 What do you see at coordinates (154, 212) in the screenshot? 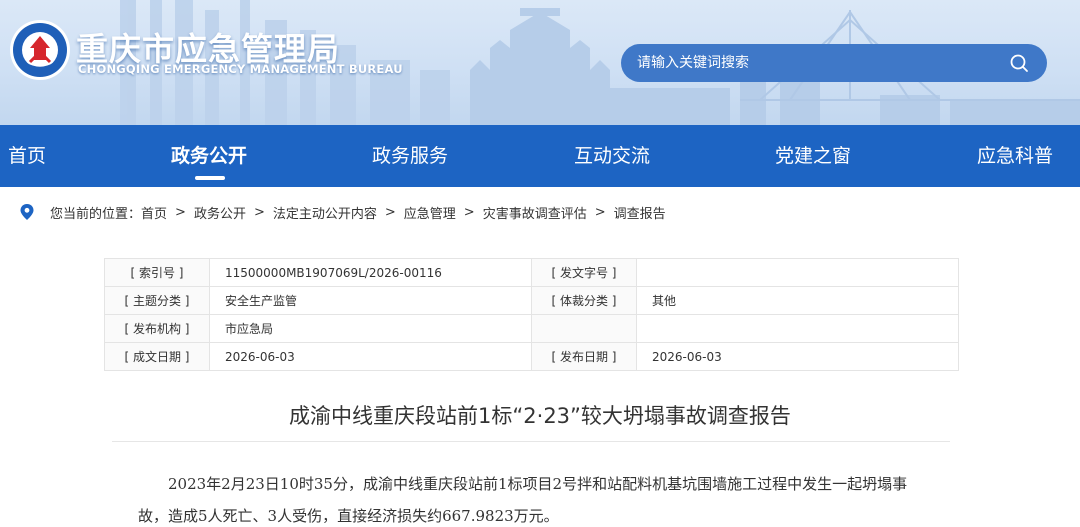
I see `breadcrumb-item: 首页` at bounding box center [154, 212].